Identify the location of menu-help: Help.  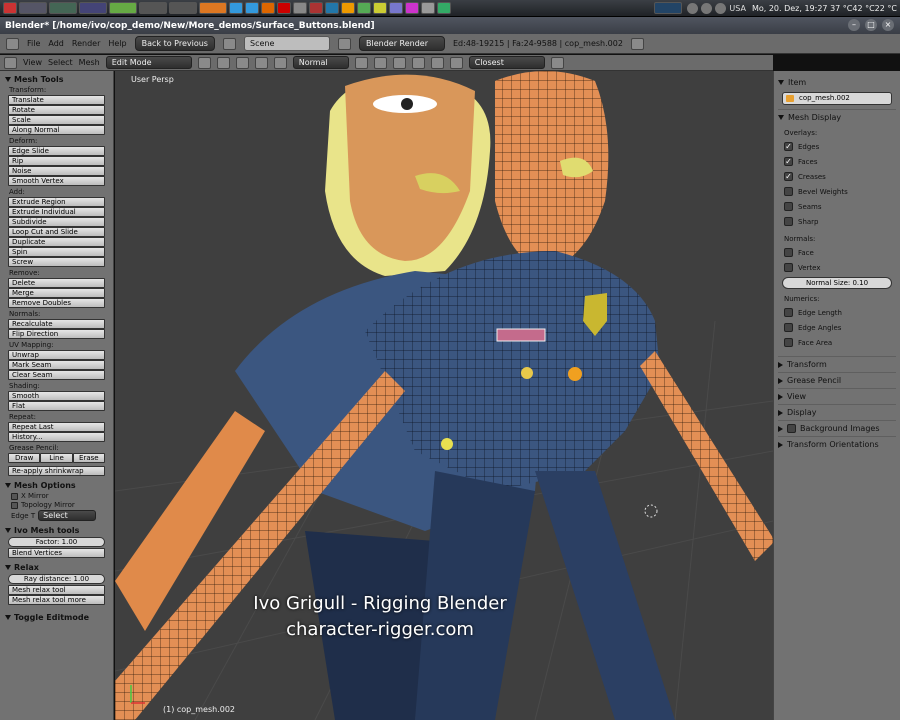
(117, 43).